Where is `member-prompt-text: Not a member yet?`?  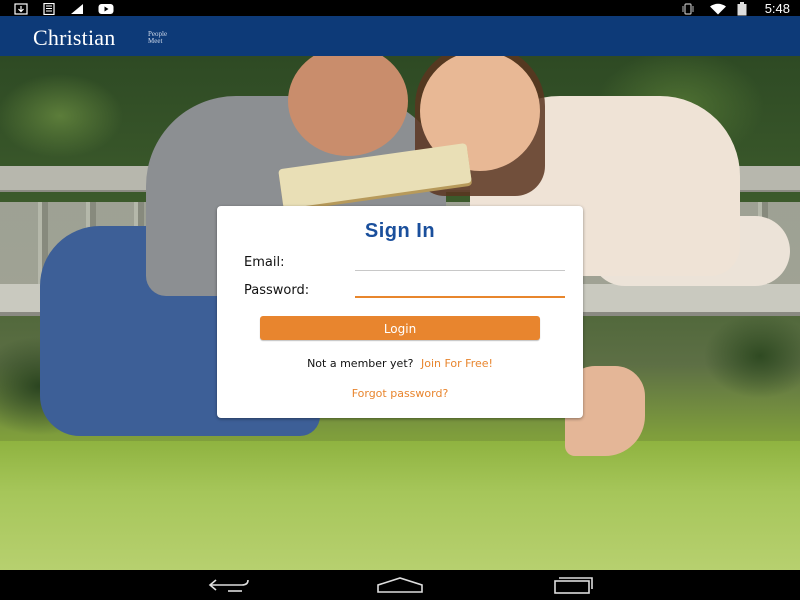 member-prompt-text: Not a member yet? is located at coordinates (360, 363).